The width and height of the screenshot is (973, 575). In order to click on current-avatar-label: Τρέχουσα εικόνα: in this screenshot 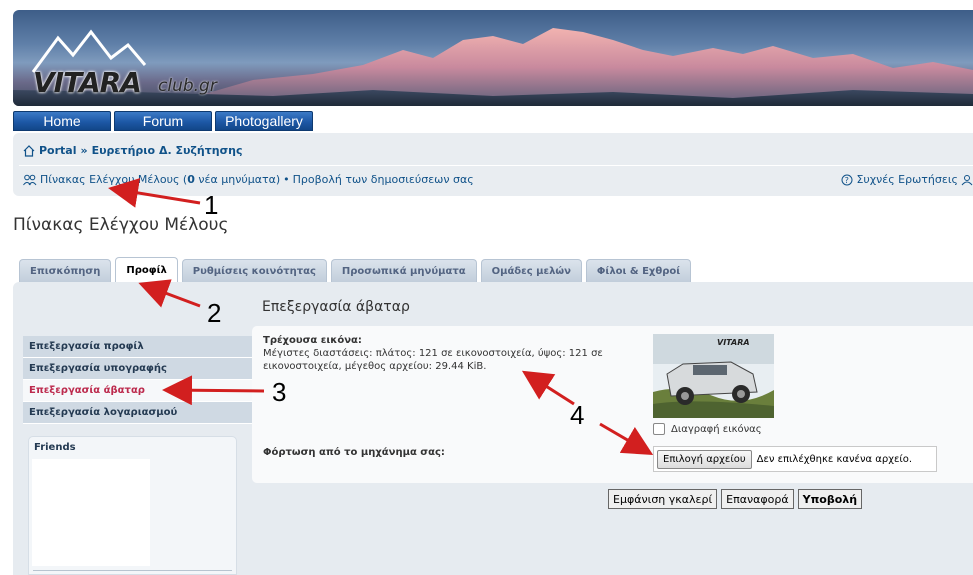, I will do `click(312, 340)`.